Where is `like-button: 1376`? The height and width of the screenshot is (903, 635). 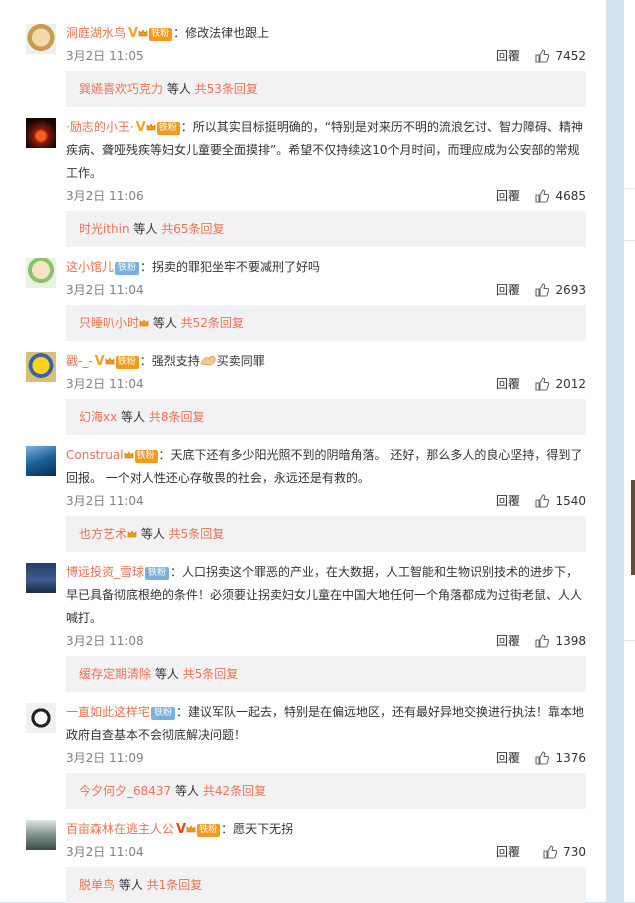 like-button: 1376 is located at coordinates (560, 758).